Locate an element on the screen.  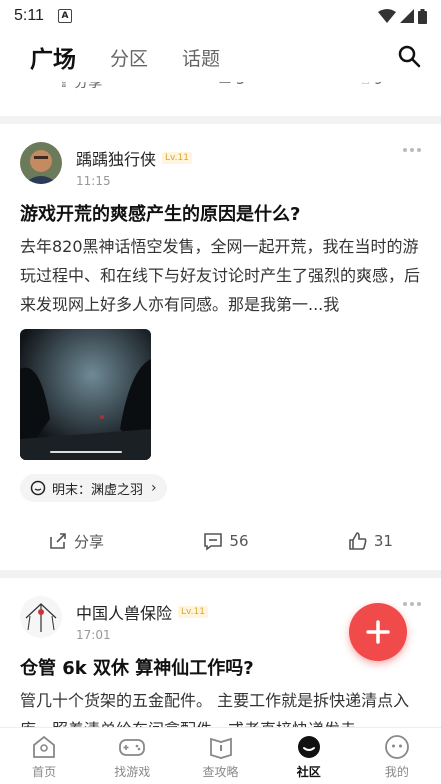
share-button: 分享 is located at coordinates (76, 541).